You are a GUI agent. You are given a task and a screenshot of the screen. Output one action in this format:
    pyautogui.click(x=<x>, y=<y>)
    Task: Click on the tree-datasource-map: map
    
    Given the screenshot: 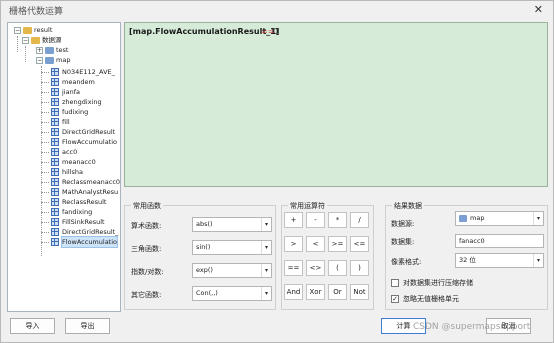 What is the action you would take?
    pyautogui.click(x=57, y=60)
    